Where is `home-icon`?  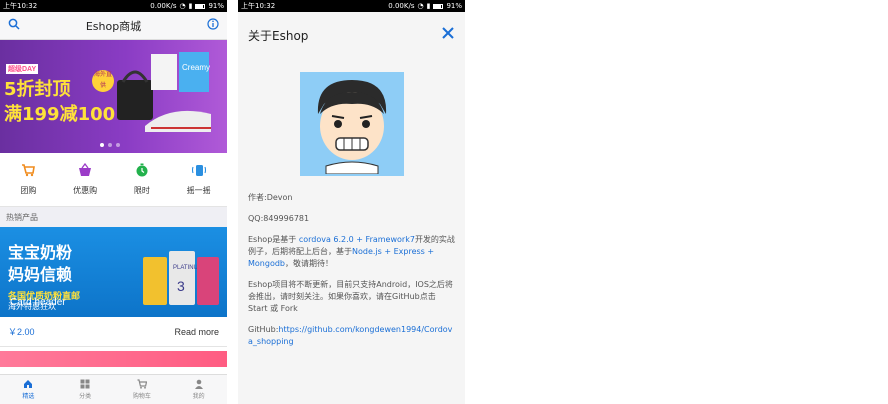 home-icon is located at coordinates (28, 384).